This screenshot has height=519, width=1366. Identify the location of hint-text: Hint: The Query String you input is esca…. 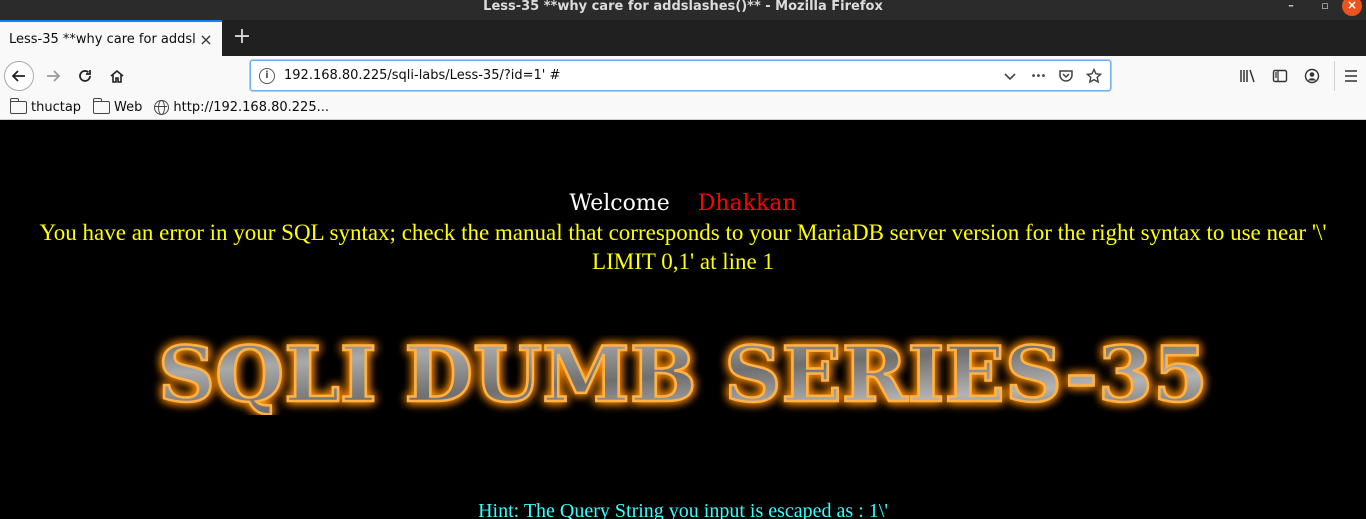
(683, 509).